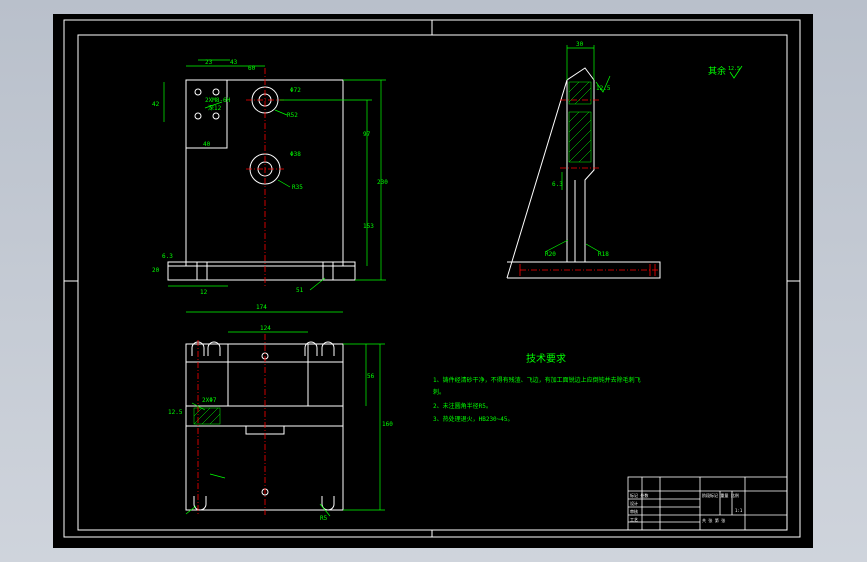  Describe the element at coordinates (209, 400) in the screenshot. I see `top-dim-slot-text: 2XΦ7` at that location.